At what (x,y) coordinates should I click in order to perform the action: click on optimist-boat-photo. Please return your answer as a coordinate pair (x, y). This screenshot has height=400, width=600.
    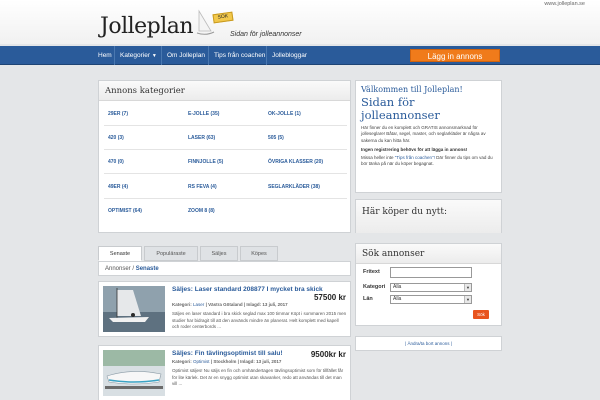
    Looking at the image, I should click on (134, 373).